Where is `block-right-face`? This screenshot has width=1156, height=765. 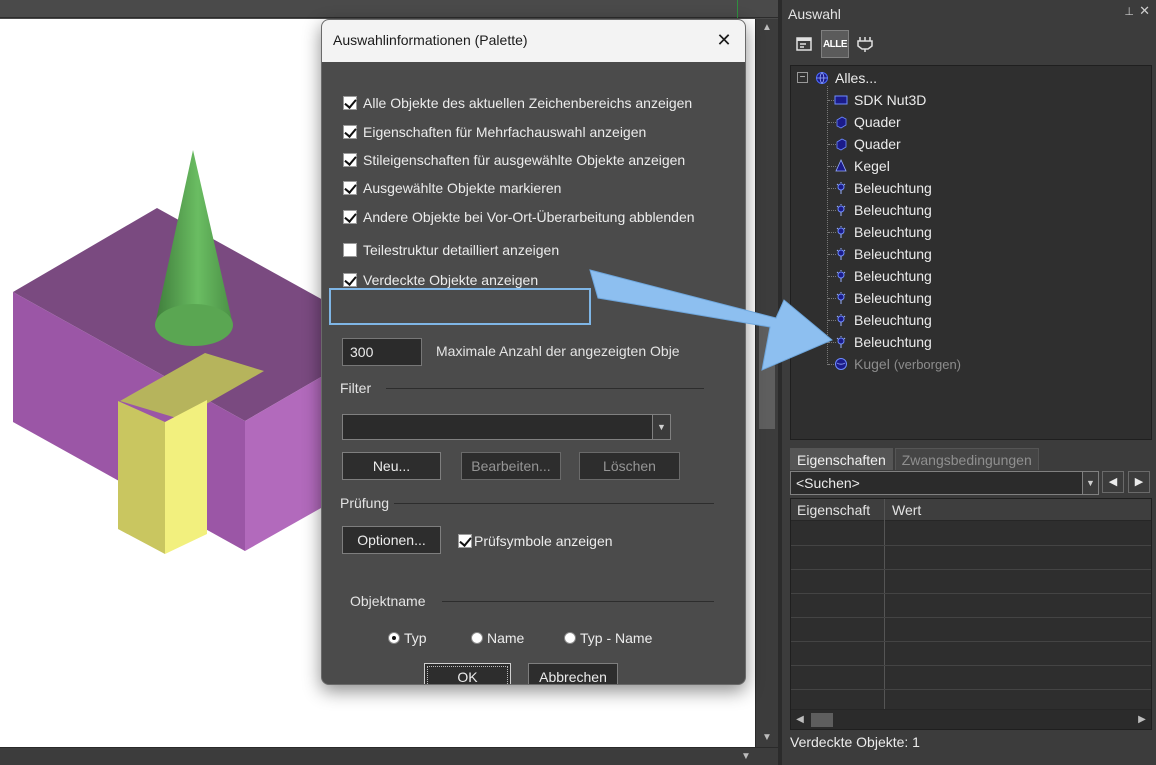 block-right-face is located at coordinates (186, 477).